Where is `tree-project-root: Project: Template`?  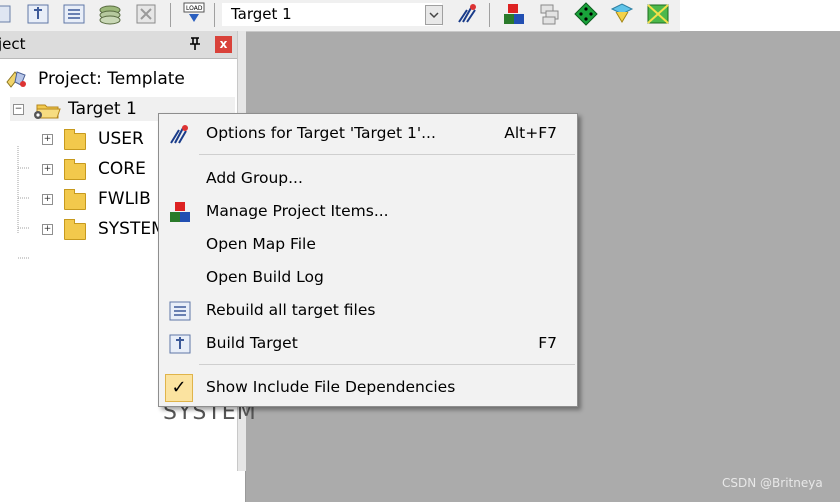 tree-project-root: Project: Template is located at coordinates (119, 79).